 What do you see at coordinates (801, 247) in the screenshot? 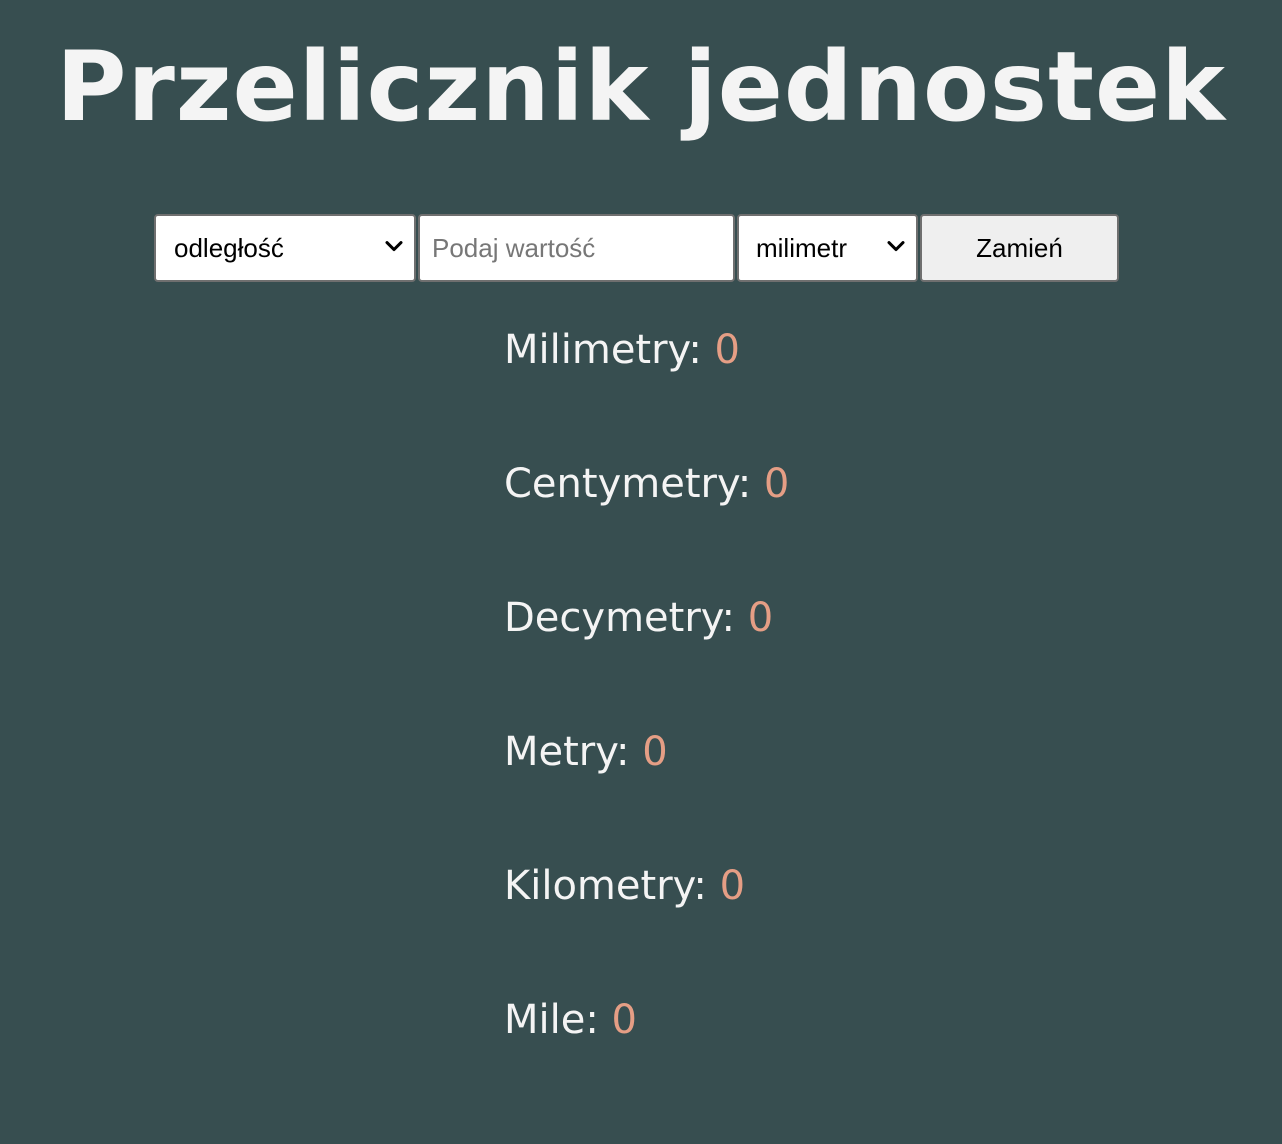
I see `unit-select-value: milimetr` at bounding box center [801, 247].